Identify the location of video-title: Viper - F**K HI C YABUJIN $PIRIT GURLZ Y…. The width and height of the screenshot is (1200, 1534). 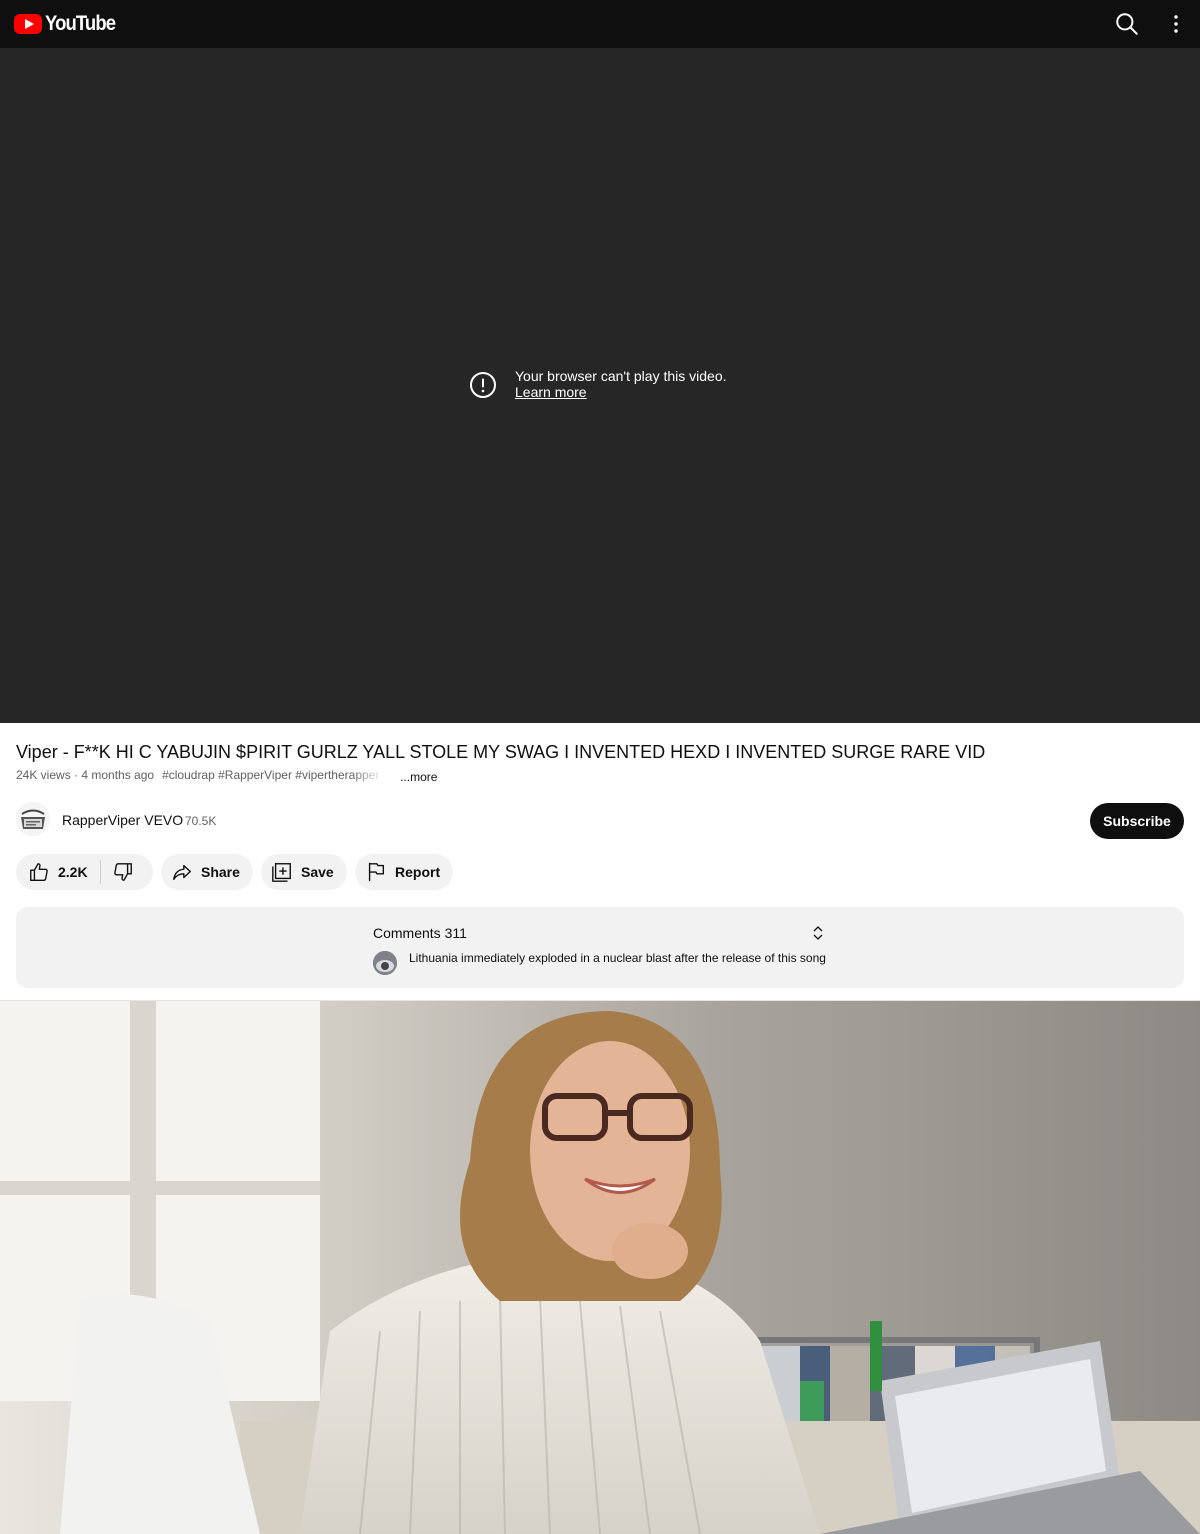
(501, 752).